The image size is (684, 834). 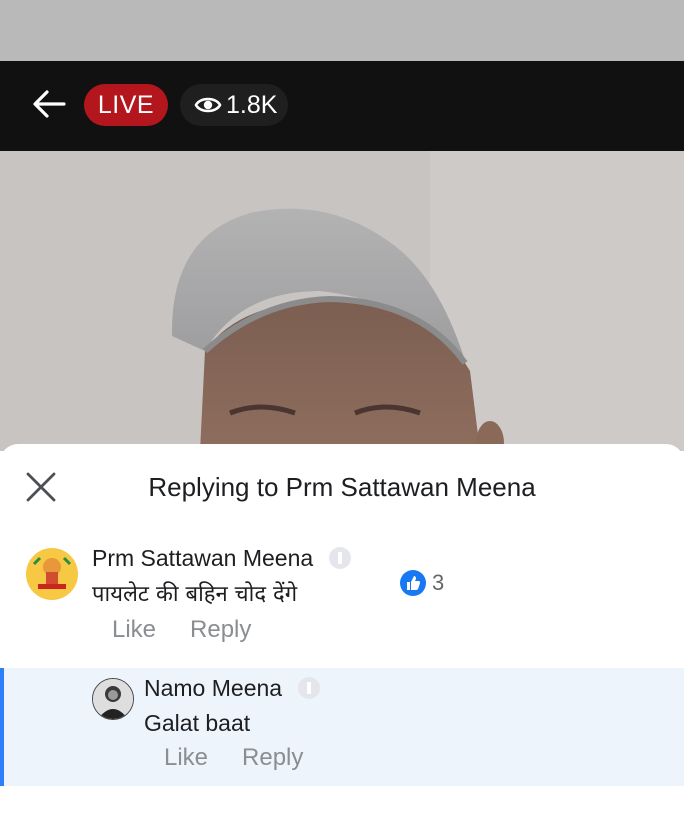 I want to click on replier-avatar, so click(x=113, y=699).